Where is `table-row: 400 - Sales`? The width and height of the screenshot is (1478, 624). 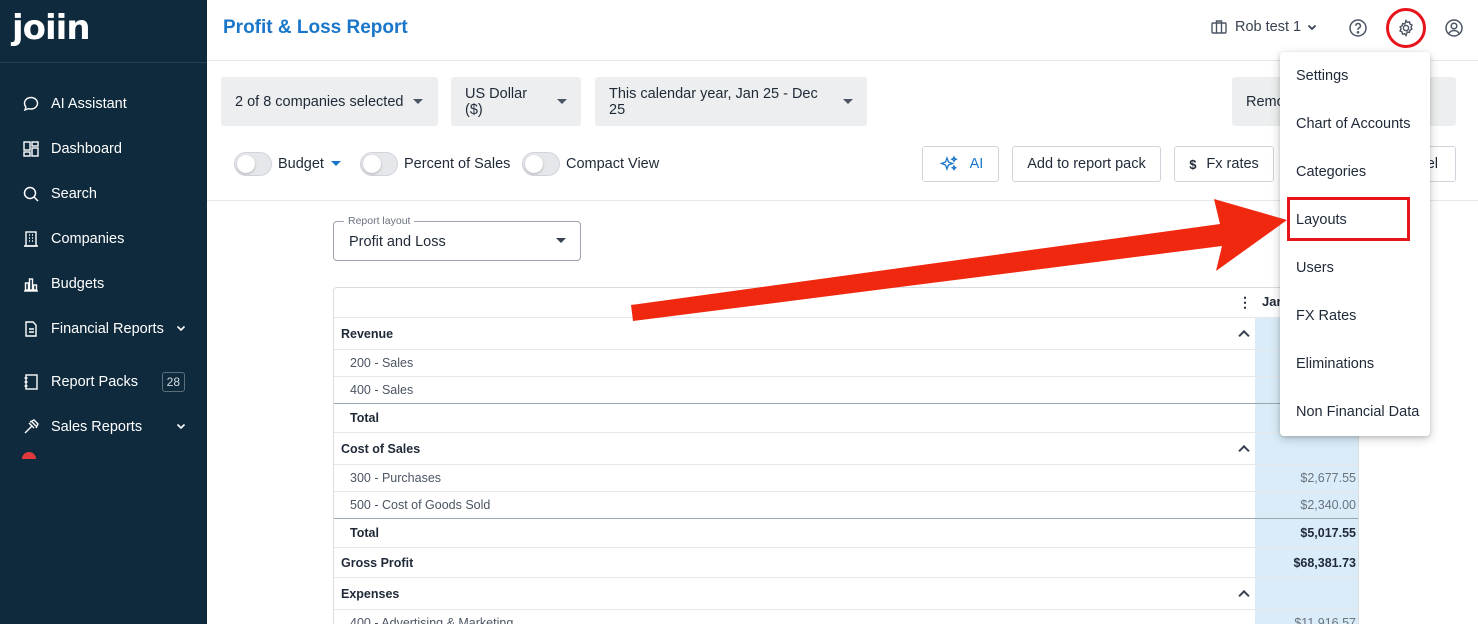 table-row: 400 - Sales is located at coordinates (846, 389).